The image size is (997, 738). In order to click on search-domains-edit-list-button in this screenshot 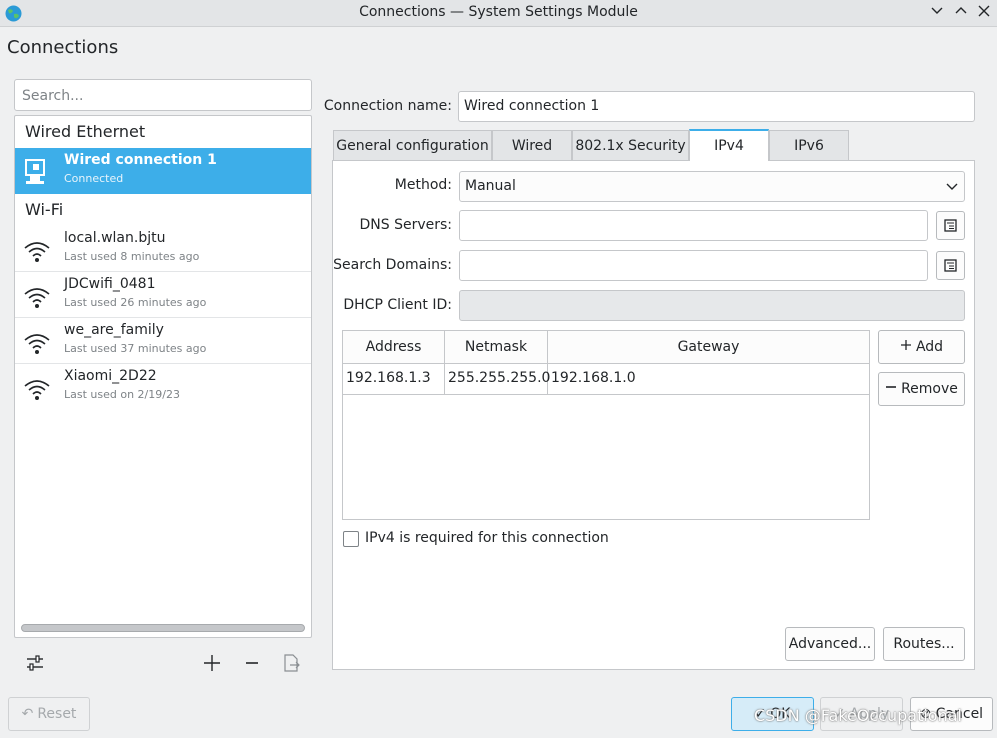, I will do `click(950, 265)`.